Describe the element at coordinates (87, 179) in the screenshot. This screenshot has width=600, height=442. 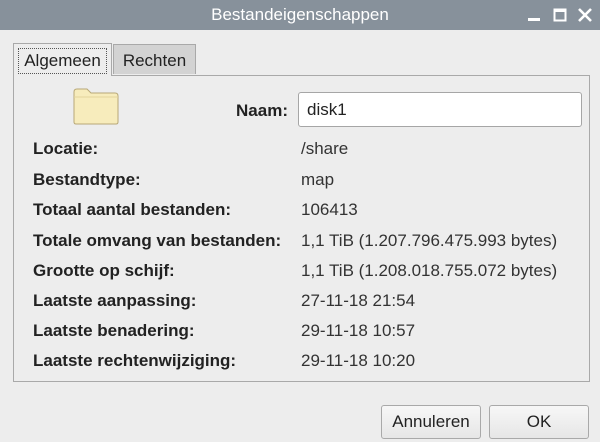
I see `filetype-label: Bestandtype:` at that location.